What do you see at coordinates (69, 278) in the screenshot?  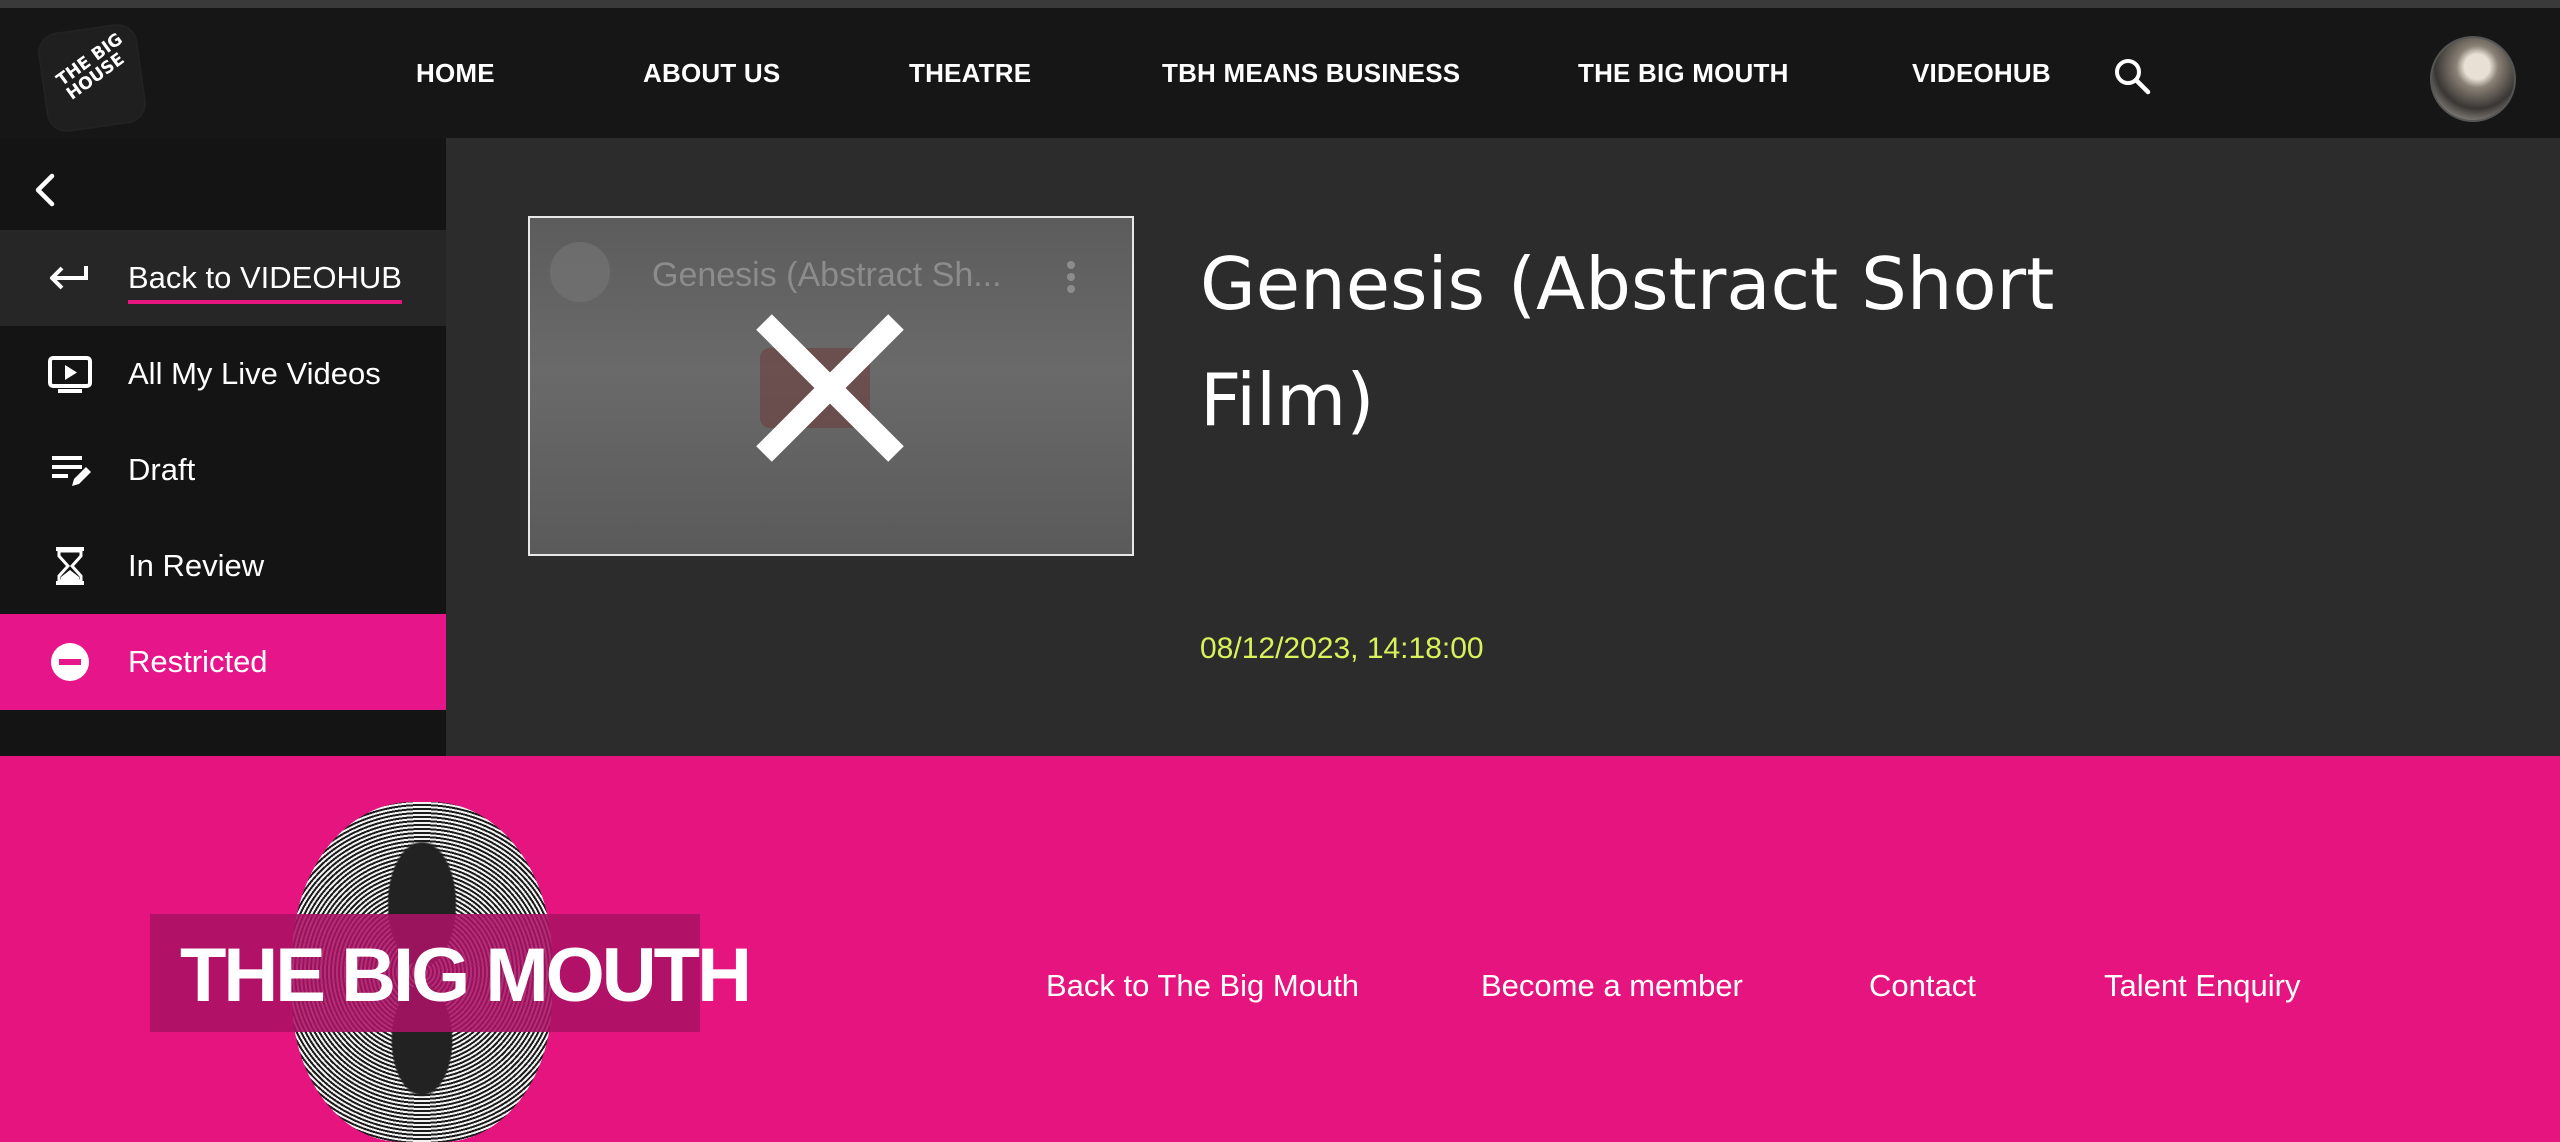 I see `arrow-back-icon` at bounding box center [69, 278].